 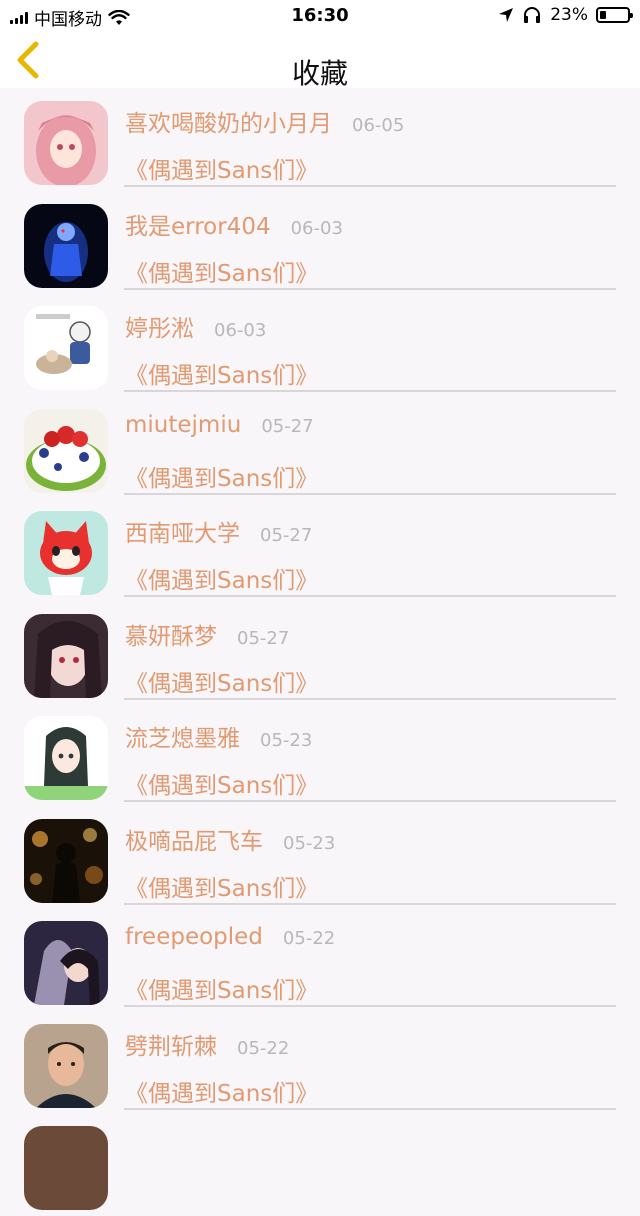 I want to click on name-line: 西南哑大学 05-27, so click(x=218, y=531).